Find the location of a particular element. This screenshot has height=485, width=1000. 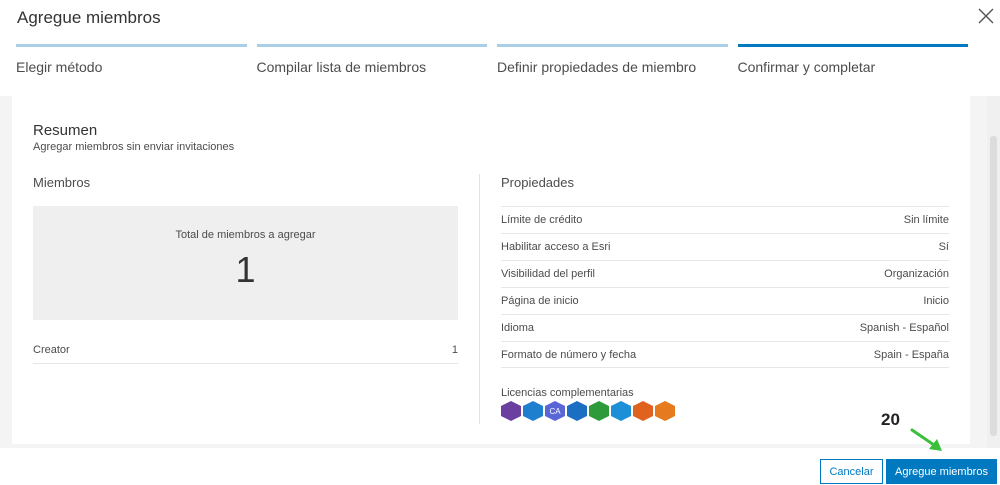

property-value: Spanish - Español is located at coordinates (904, 328).